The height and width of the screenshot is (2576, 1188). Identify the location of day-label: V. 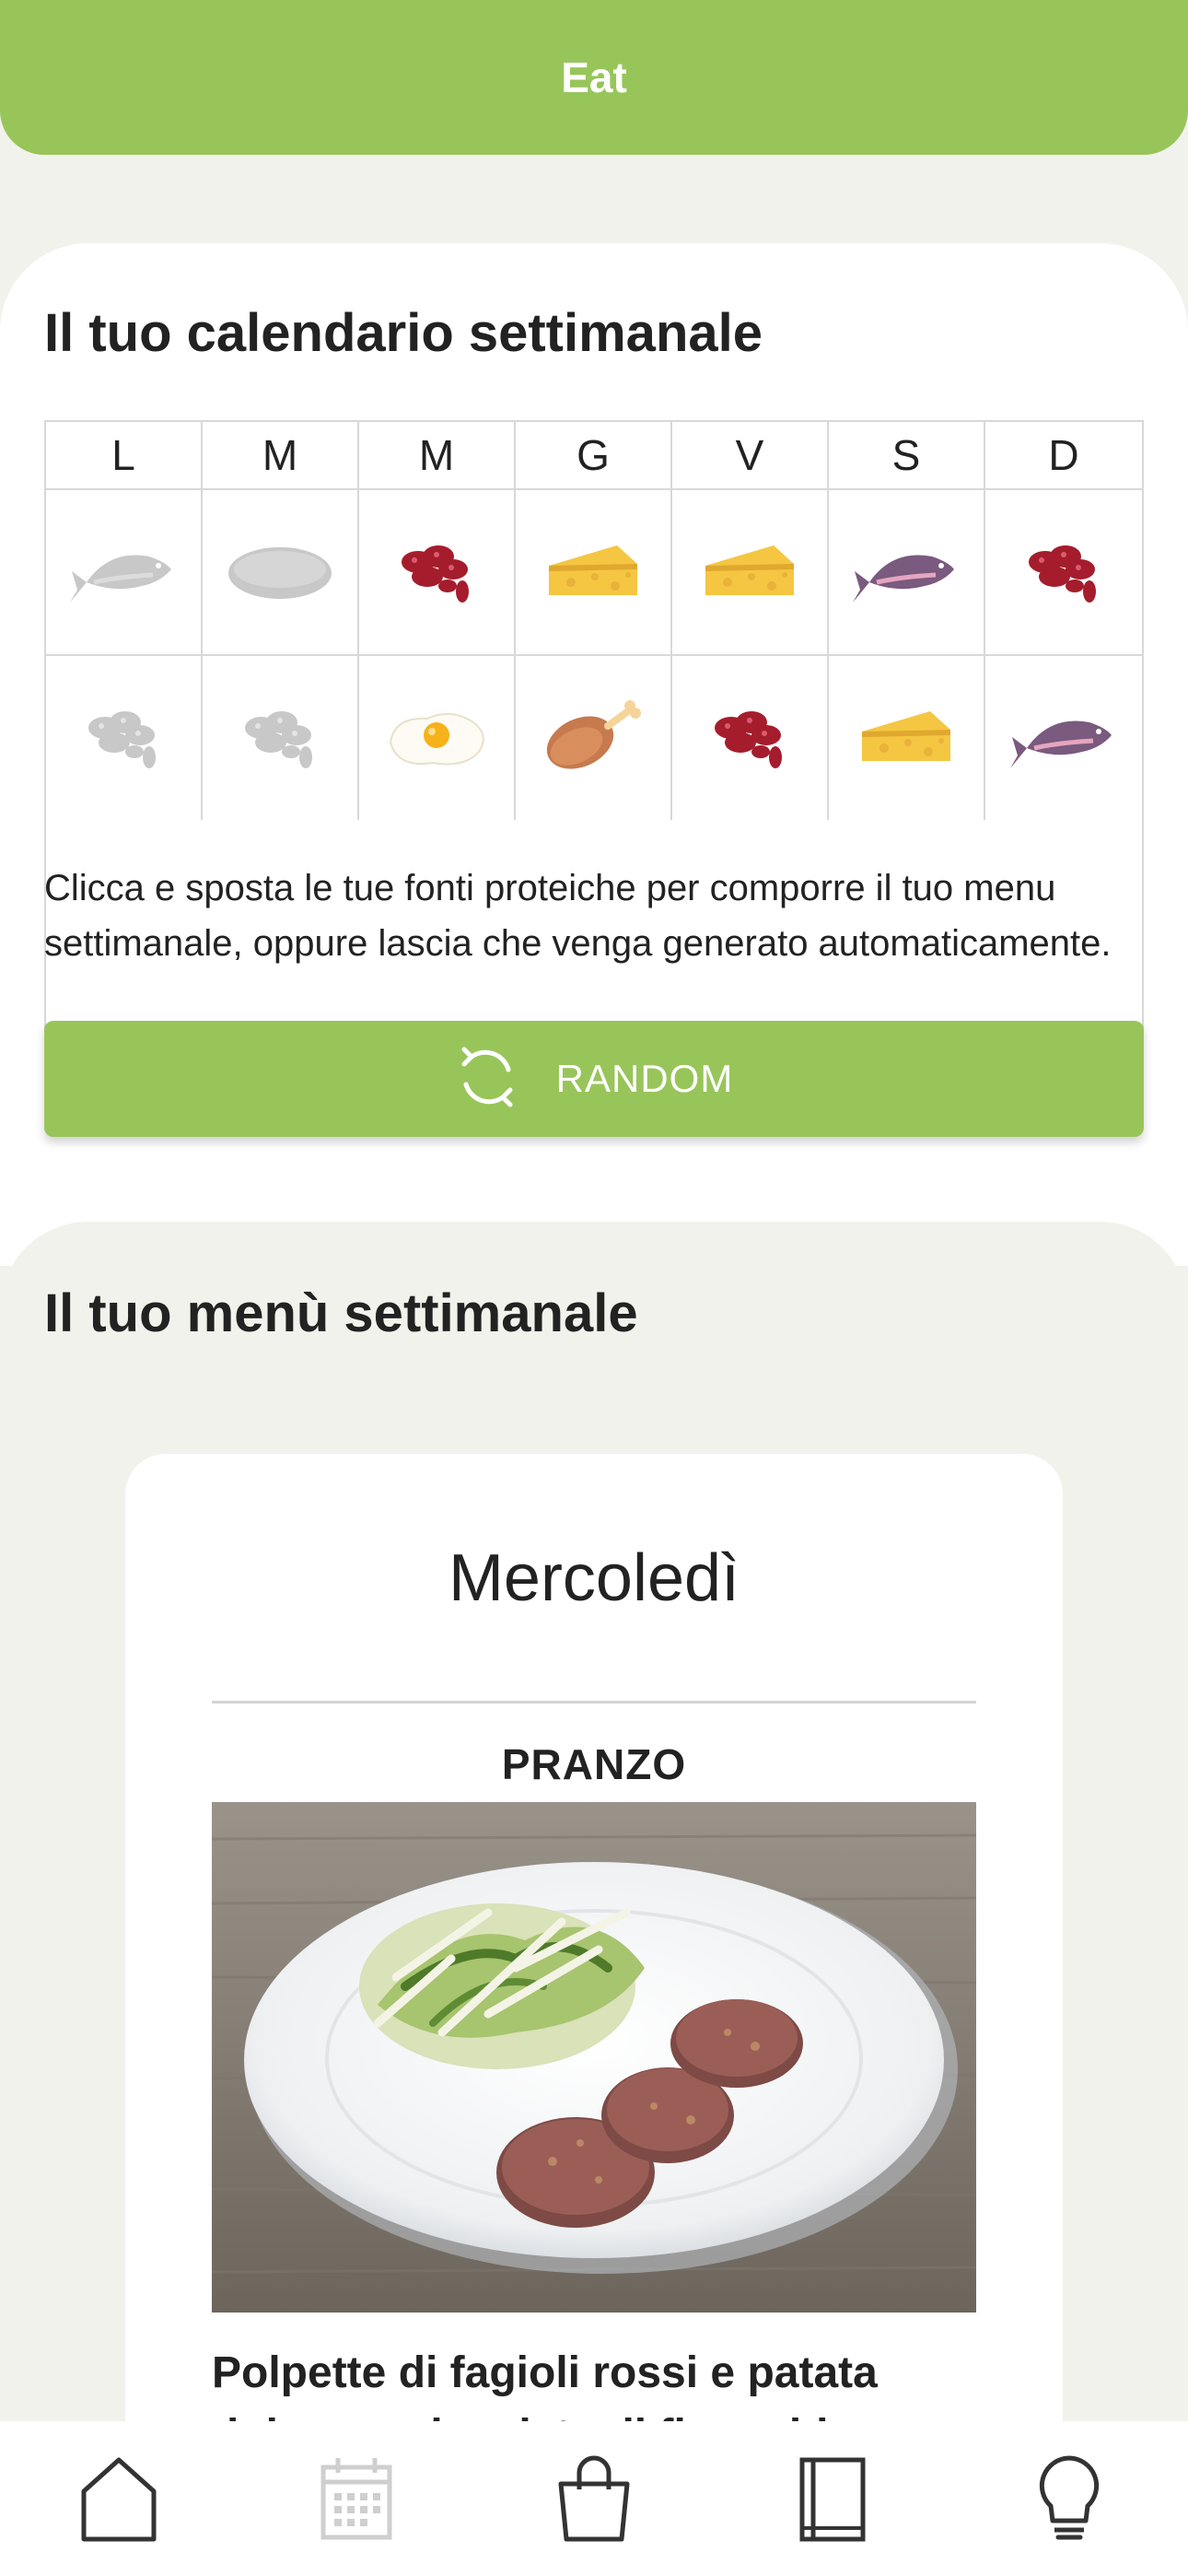
(749, 455).